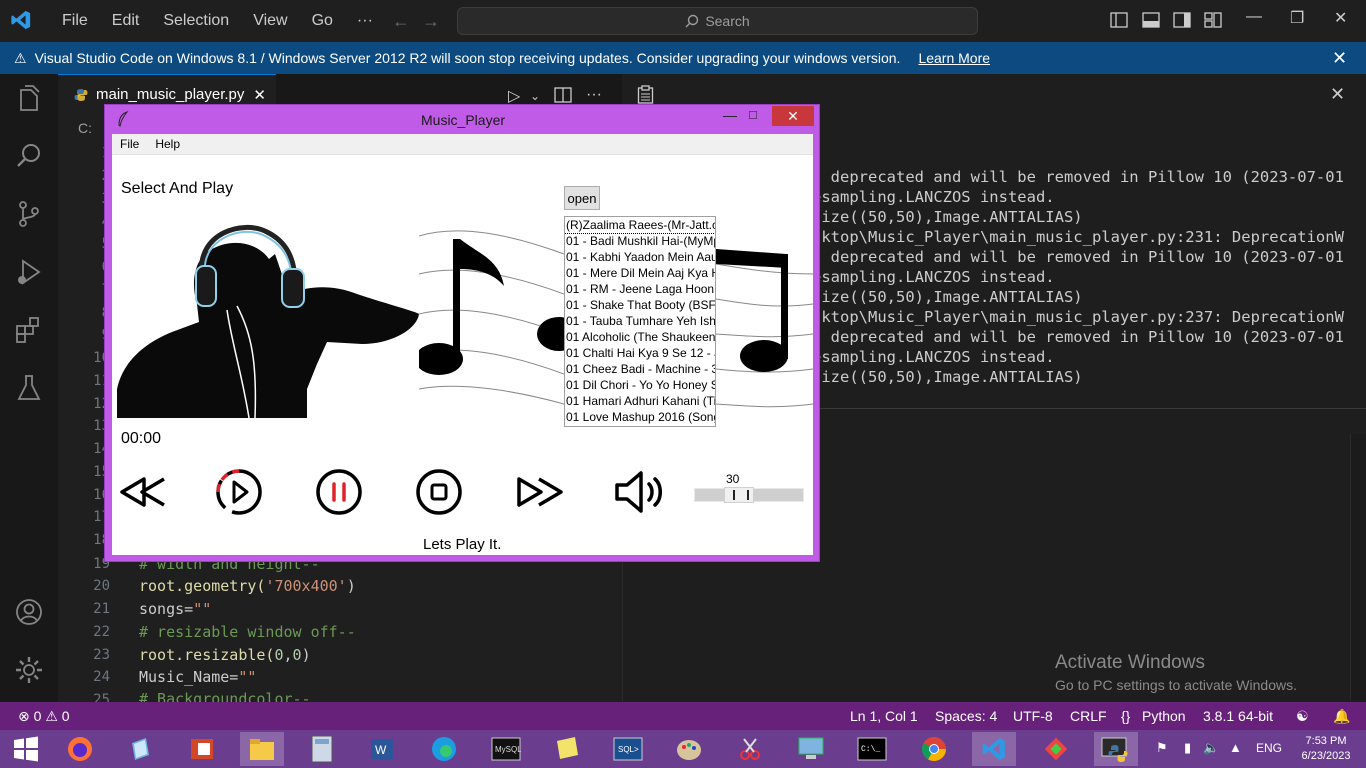  I want to click on panel-close-icon: ✕, so click(1337, 94).